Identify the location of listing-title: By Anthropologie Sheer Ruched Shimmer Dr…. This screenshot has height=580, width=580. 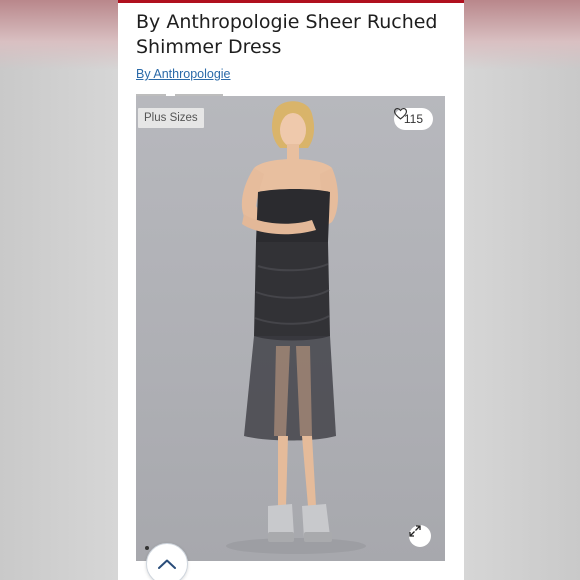
(287, 34).